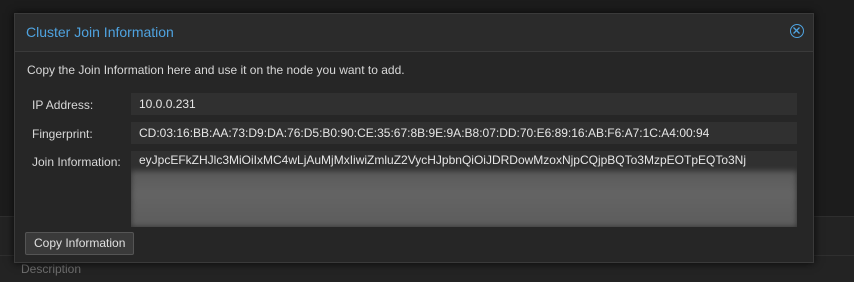 The height and width of the screenshot is (282, 854). What do you see at coordinates (797, 31) in the screenshot?
I see `close-icon` at bounding box center [797, 31].